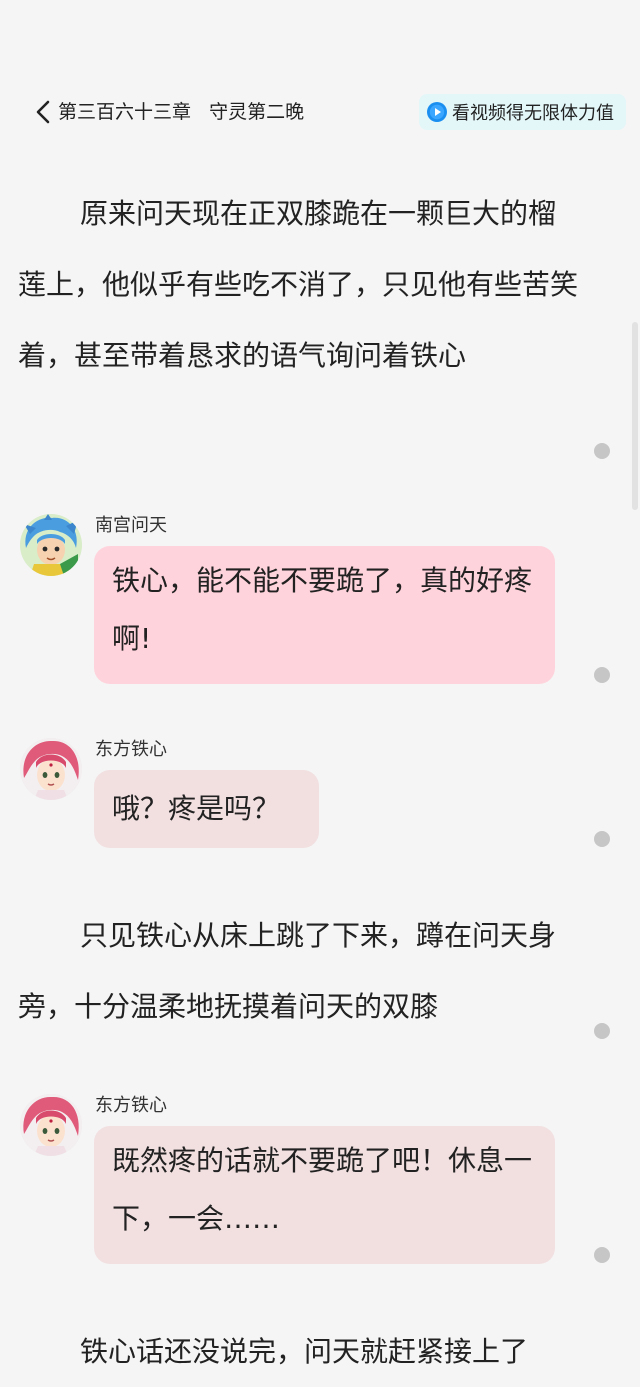  I want to click on chapter-header: 第三百六十三章 守灵第二晚 看视频得无限体力值, so click(320, 112).